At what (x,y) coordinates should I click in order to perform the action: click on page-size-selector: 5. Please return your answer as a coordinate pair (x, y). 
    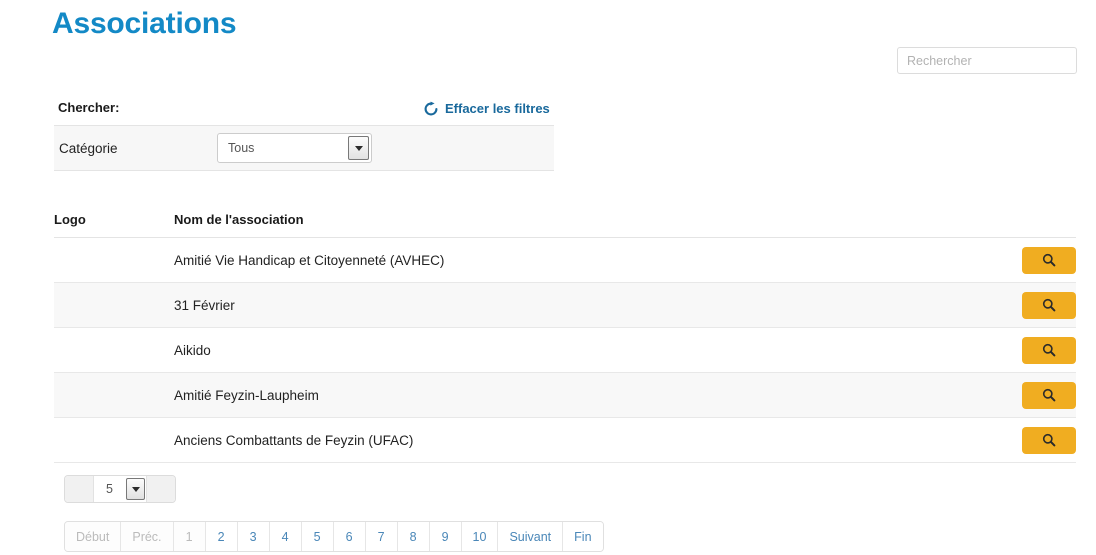
    Looking at the image, I should click on (120, 489).